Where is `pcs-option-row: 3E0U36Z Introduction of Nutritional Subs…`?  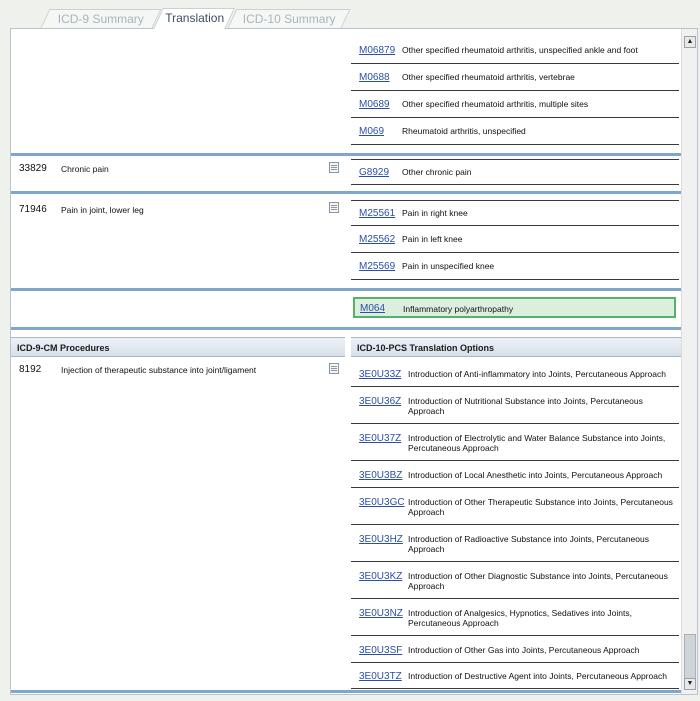 pcs-option-row: 3E0U36Z Introduction of Nutritional Subs… is located at coordinates (515, 406).